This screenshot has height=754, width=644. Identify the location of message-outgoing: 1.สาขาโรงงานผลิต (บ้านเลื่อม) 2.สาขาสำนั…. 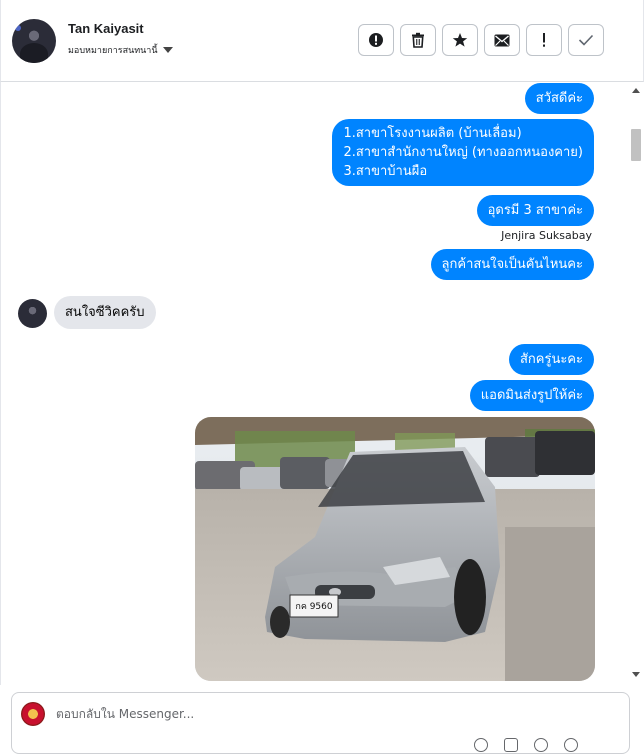
(463, 152).